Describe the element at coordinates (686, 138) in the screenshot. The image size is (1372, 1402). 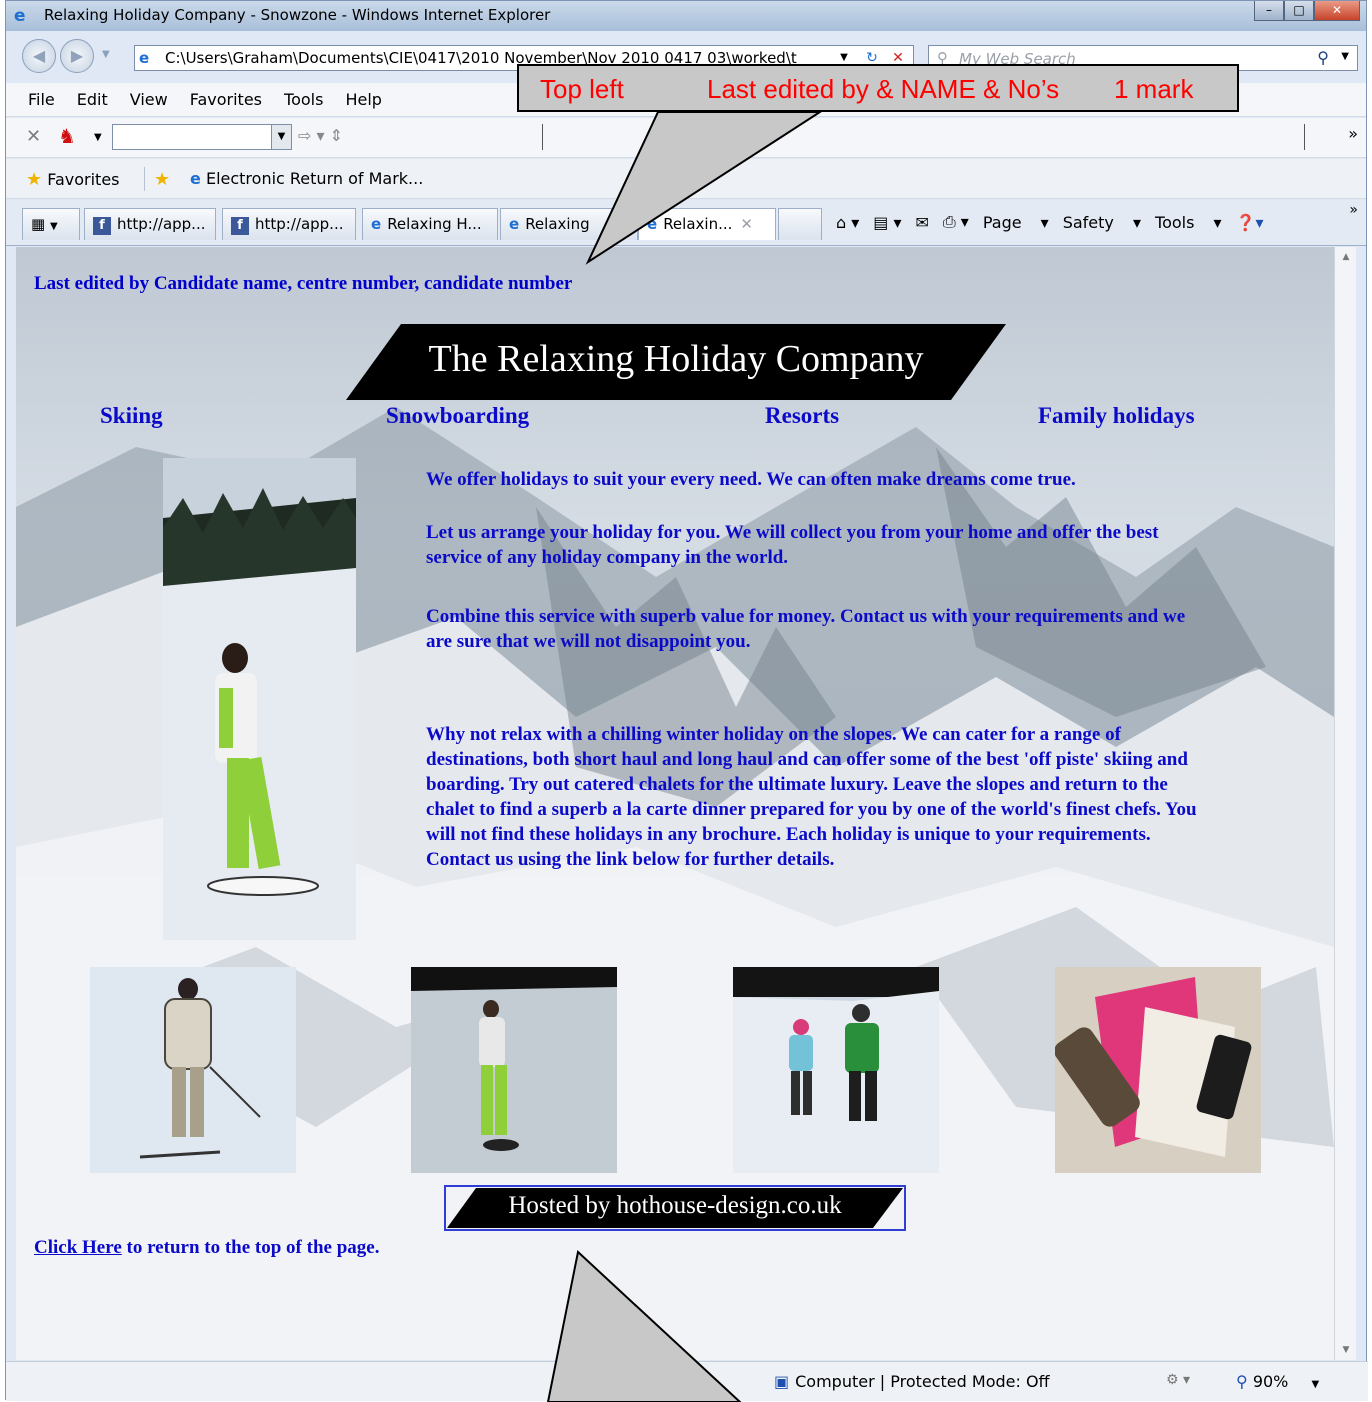
I see `addon-toolbar: ✕ ♞ ▼ ▼ ⇨ ▾ ⇕ »` at that location.